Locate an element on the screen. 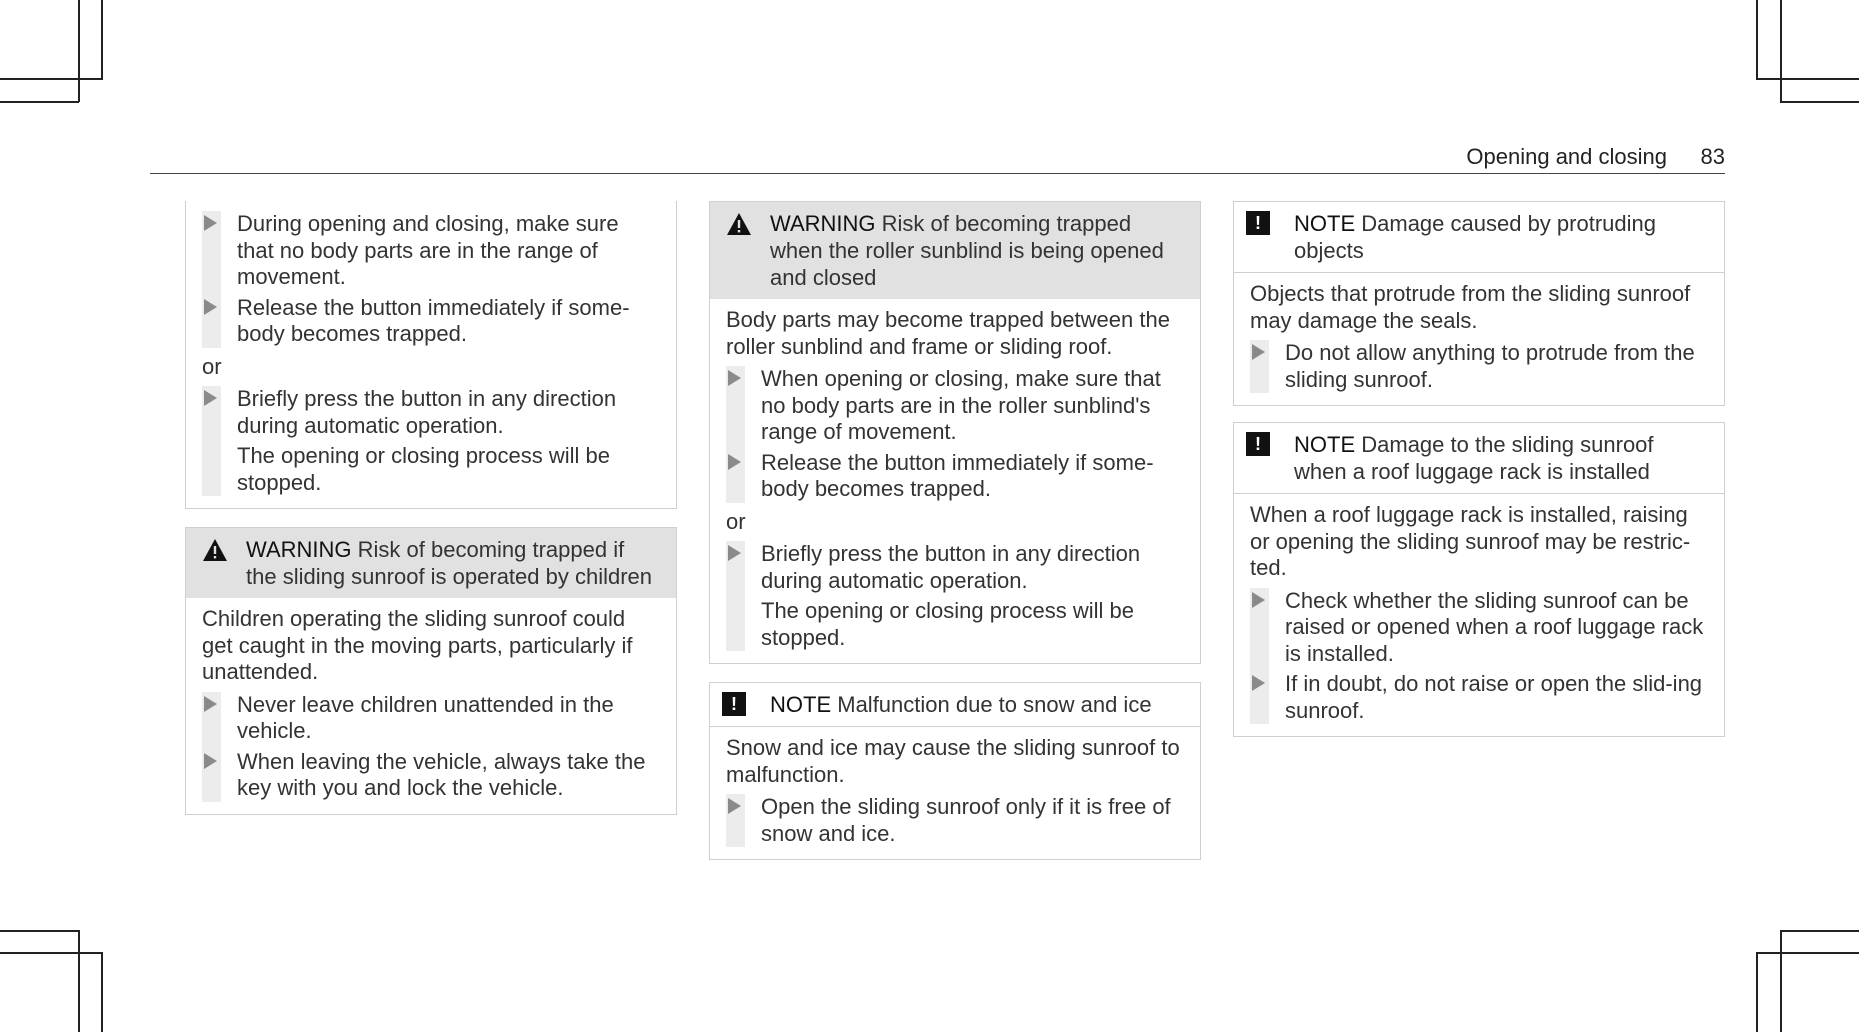  note-header: ! NOTE Malfunction due to snow and ice is located at coordinates (955, 705).